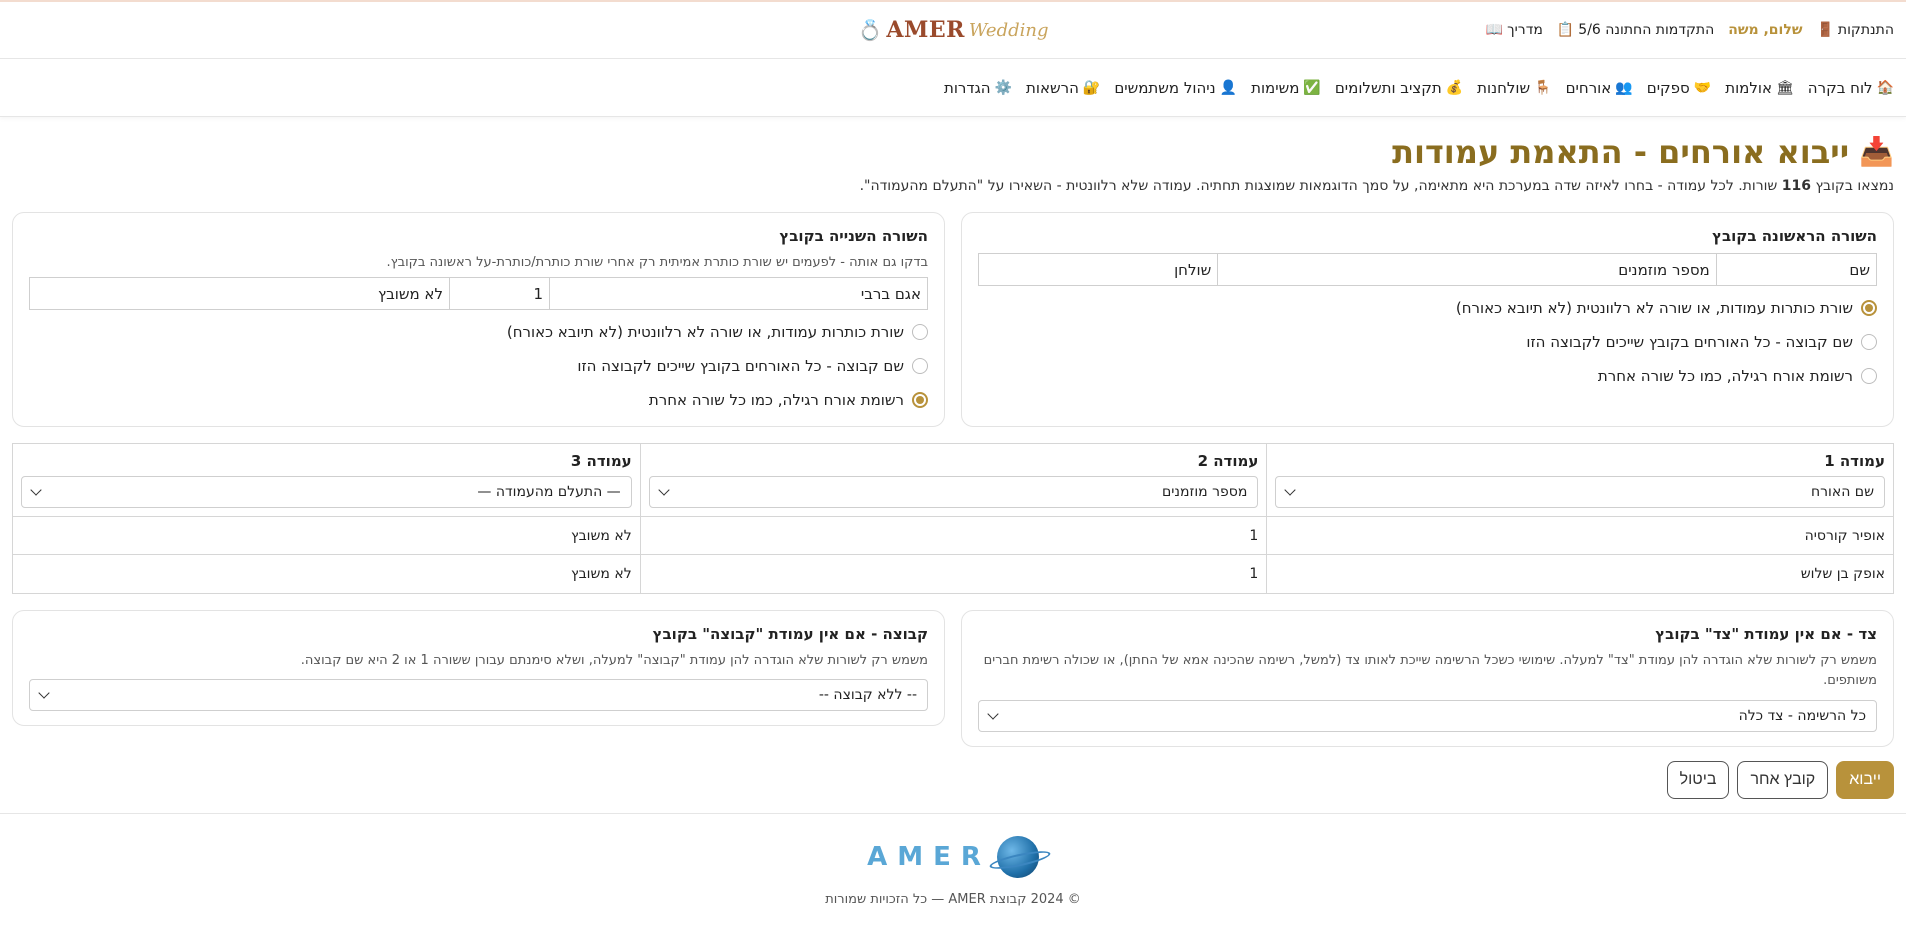  Describe the element at coordinates (953, 492) in the screenshot. I see `column-2-field-select: מספר מוזמנים` at that location.